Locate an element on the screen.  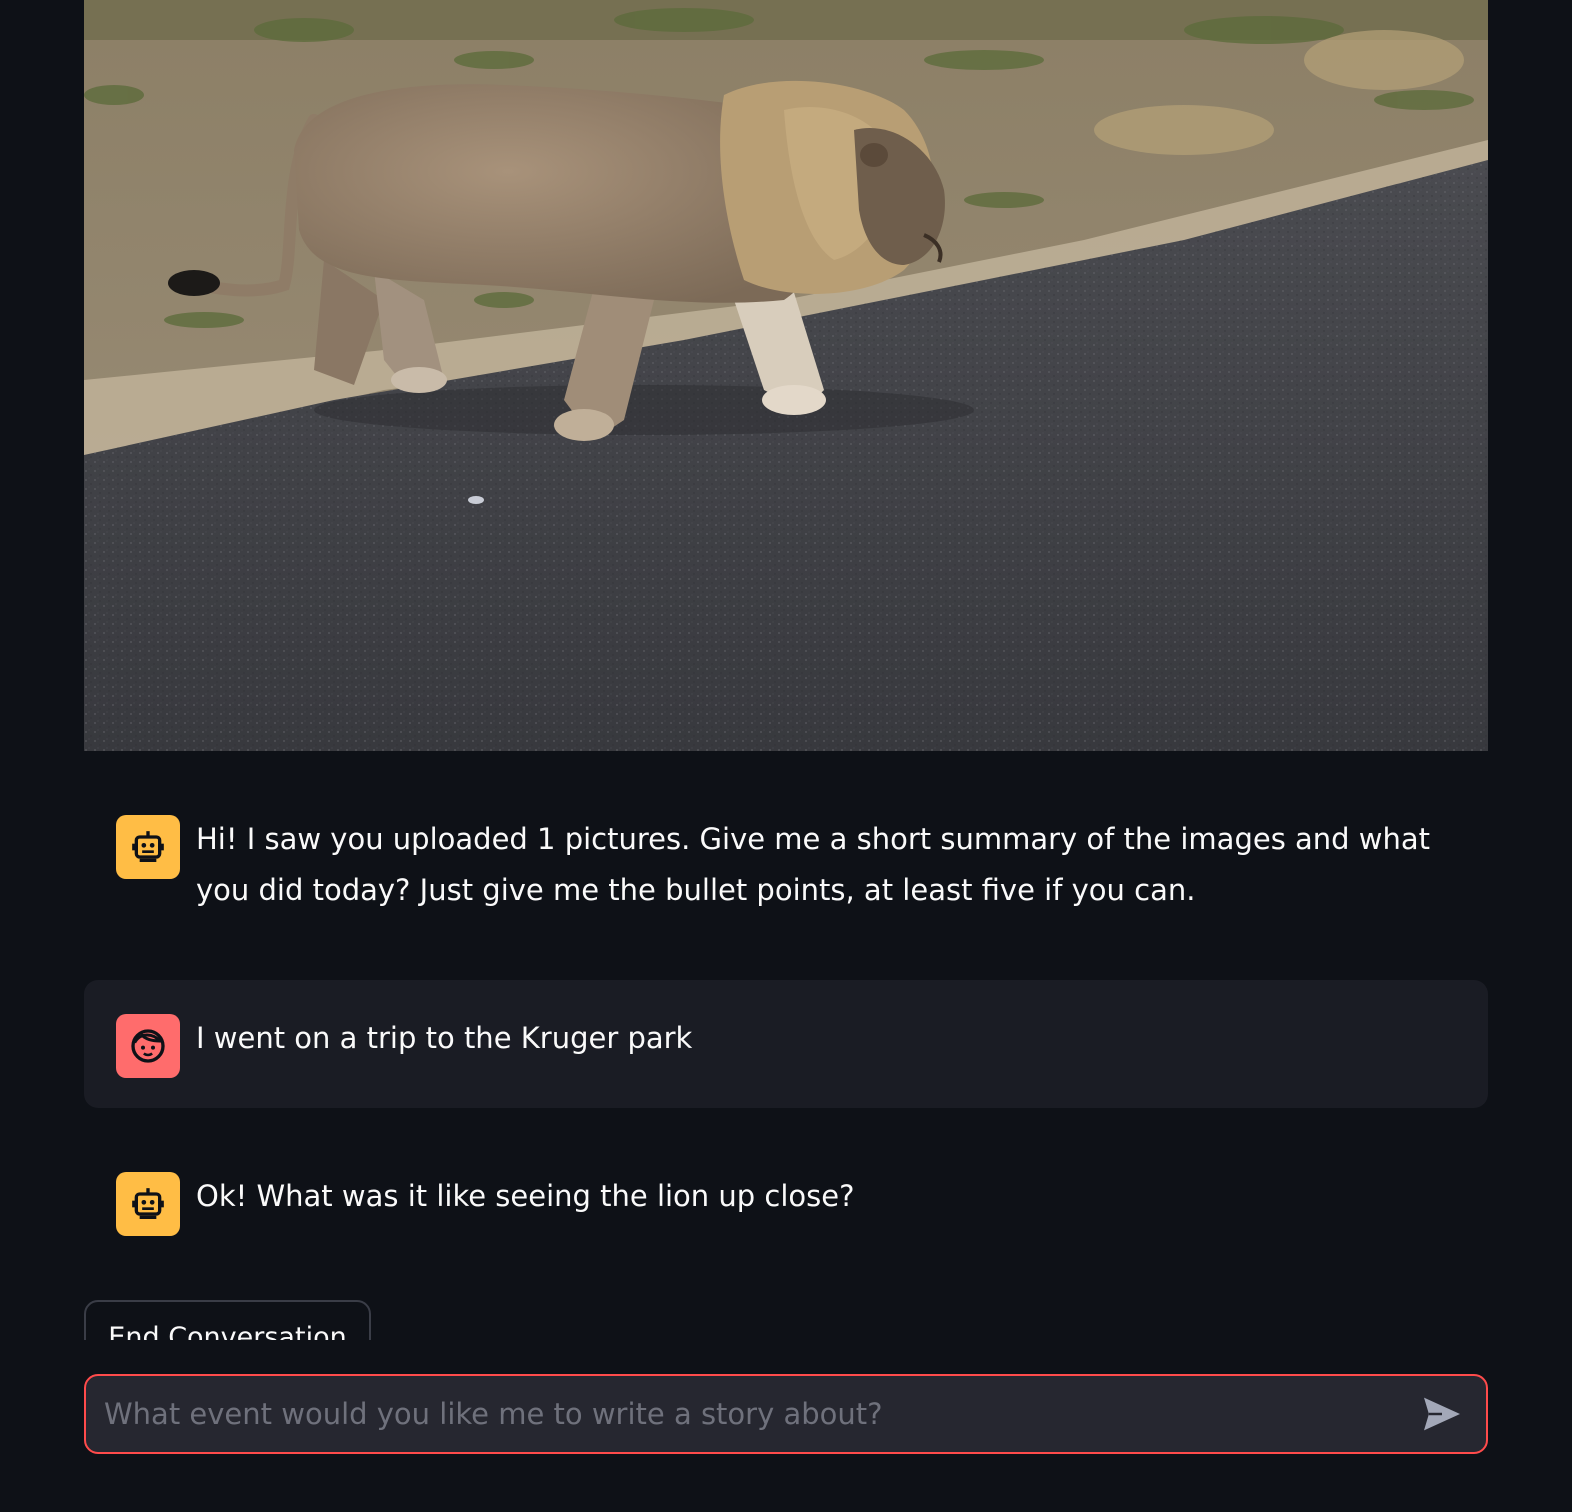
chat-input-container is located at coordinates (786, 1414).